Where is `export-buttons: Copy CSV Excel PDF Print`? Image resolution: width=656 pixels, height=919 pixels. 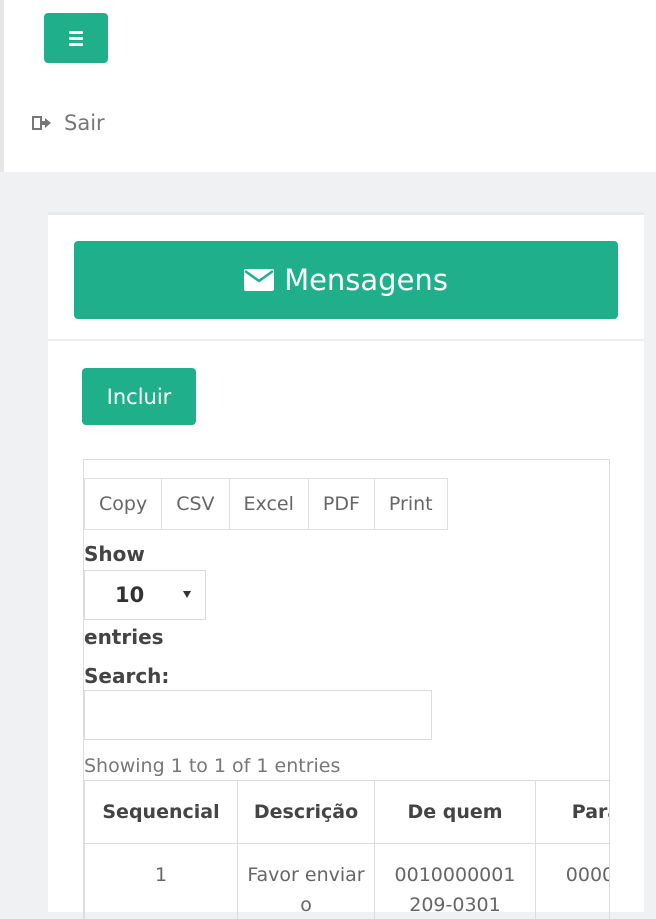
export-buttons: Copy CSV Excel PDF Print is located at coordinates (266, 504).